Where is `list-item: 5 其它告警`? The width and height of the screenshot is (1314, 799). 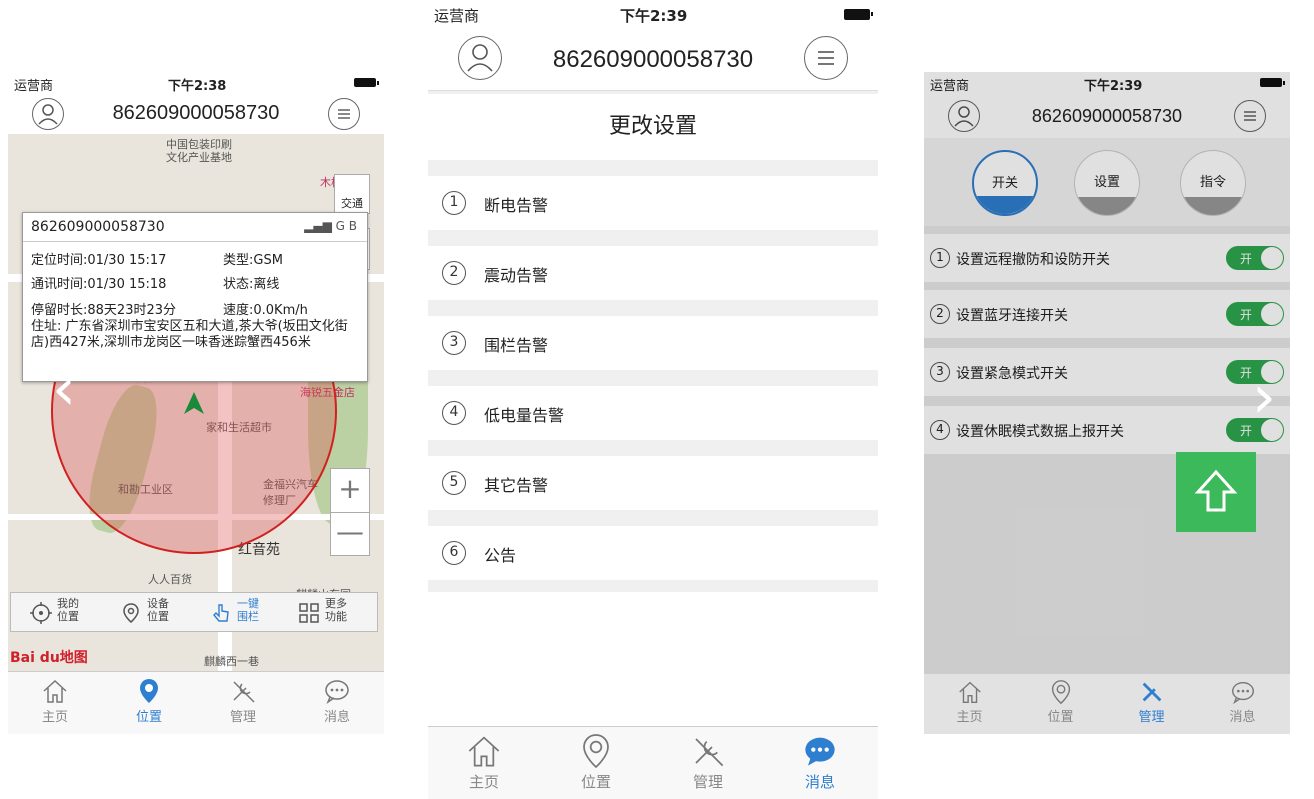
list-item: 5 其它告警 is located at coordinates (653, 483).